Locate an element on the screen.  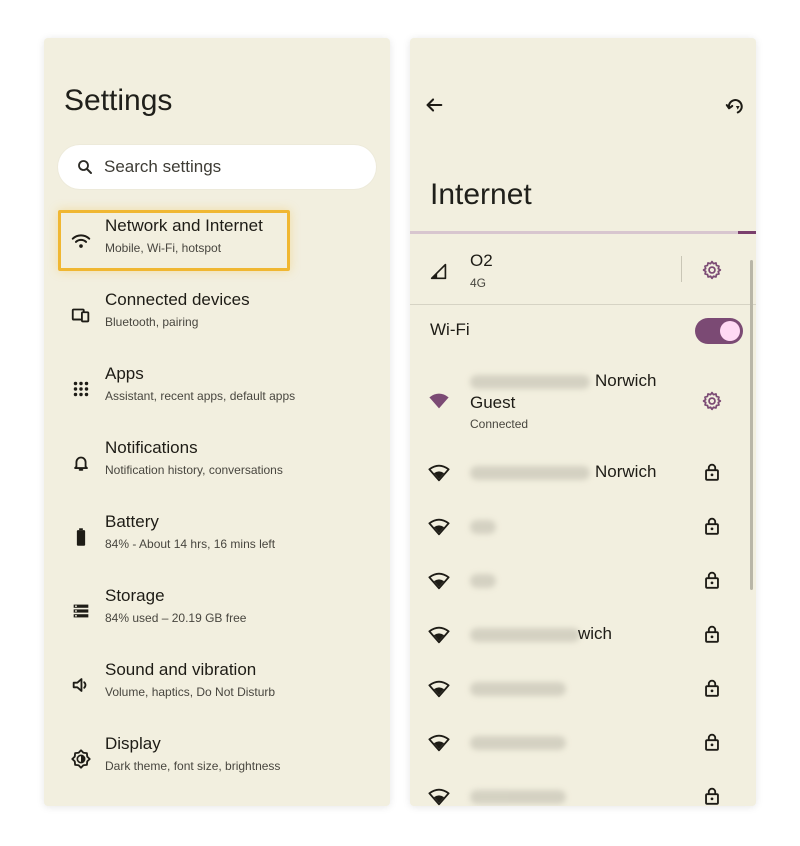
connected-devices-icon is located at coordinates (80, 315).